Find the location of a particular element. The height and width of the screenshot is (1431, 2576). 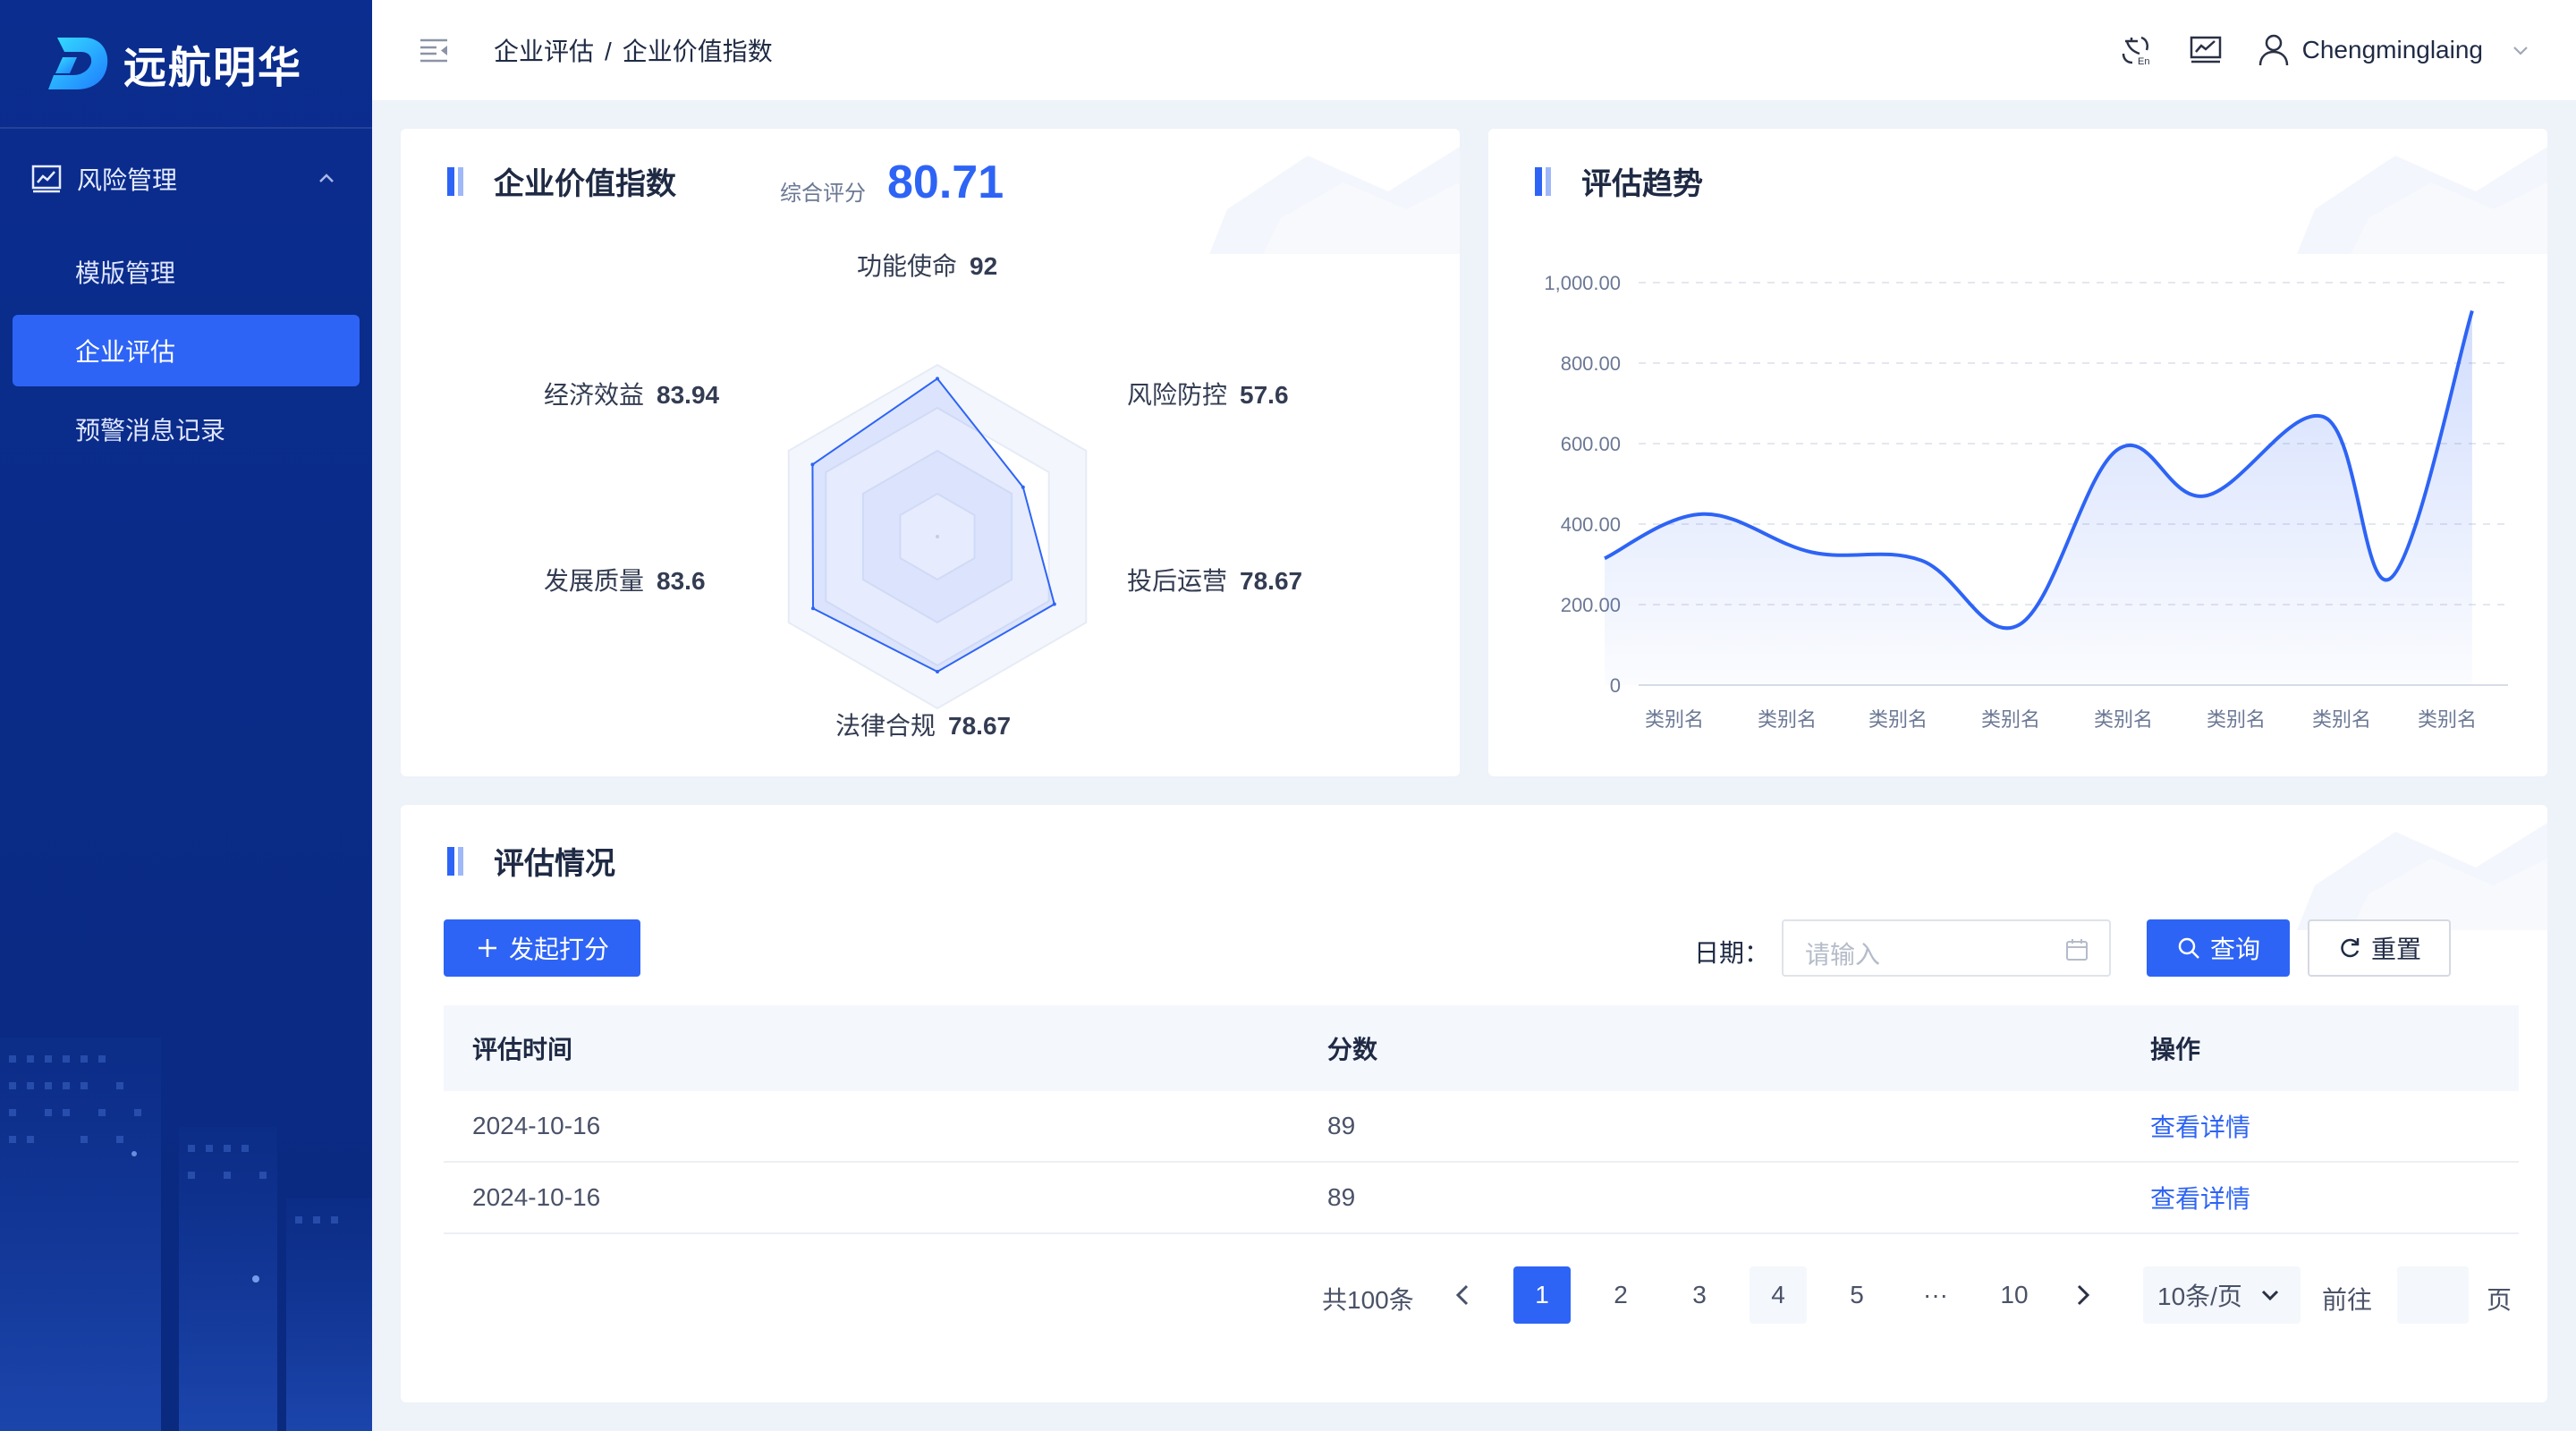

app-name: 远航明华 is located at coordinates (213, 69).